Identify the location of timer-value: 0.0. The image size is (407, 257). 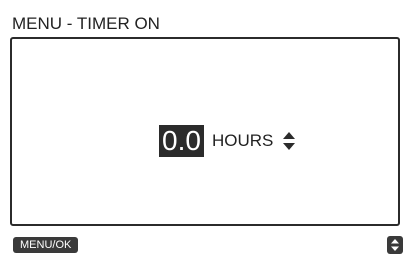
(181, 141).